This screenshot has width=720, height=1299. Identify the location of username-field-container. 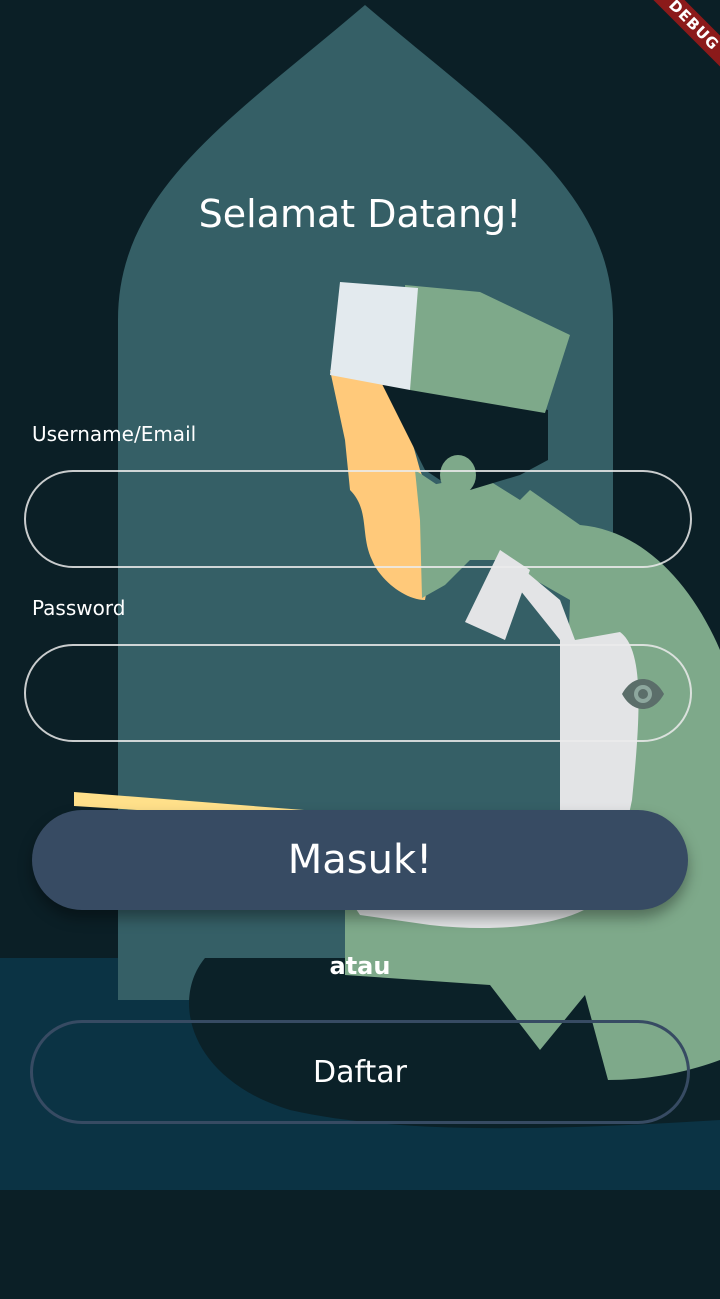
(358, 519).